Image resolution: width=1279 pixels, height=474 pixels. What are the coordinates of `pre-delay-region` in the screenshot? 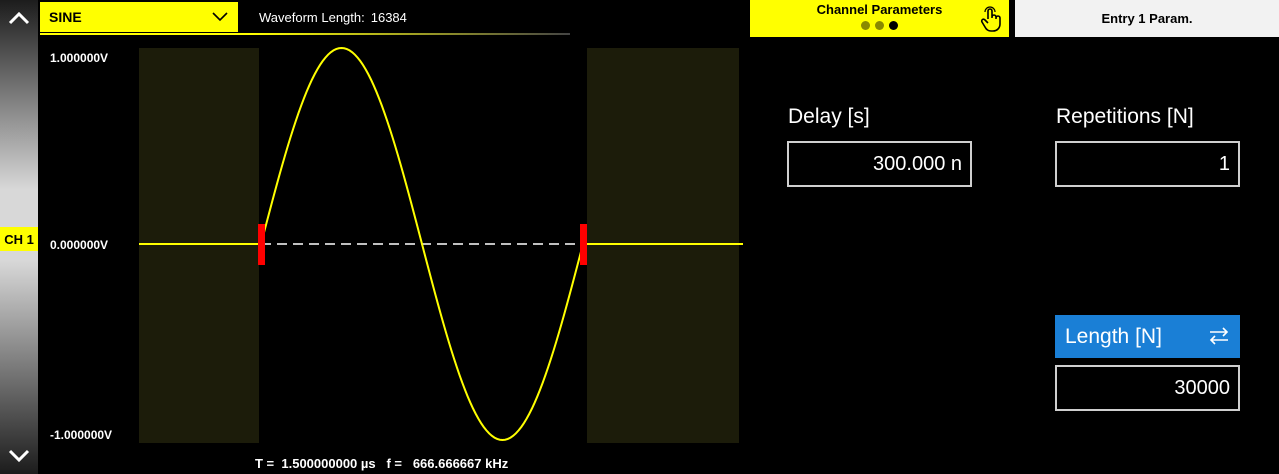 It's located at (199, 245).